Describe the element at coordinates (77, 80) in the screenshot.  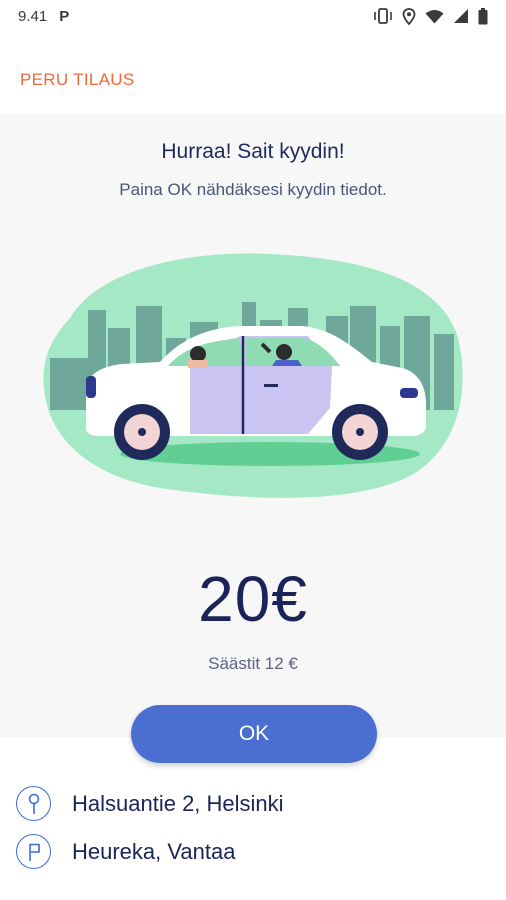
I see `cancel-order-button: PERU TILAUS` at that location.